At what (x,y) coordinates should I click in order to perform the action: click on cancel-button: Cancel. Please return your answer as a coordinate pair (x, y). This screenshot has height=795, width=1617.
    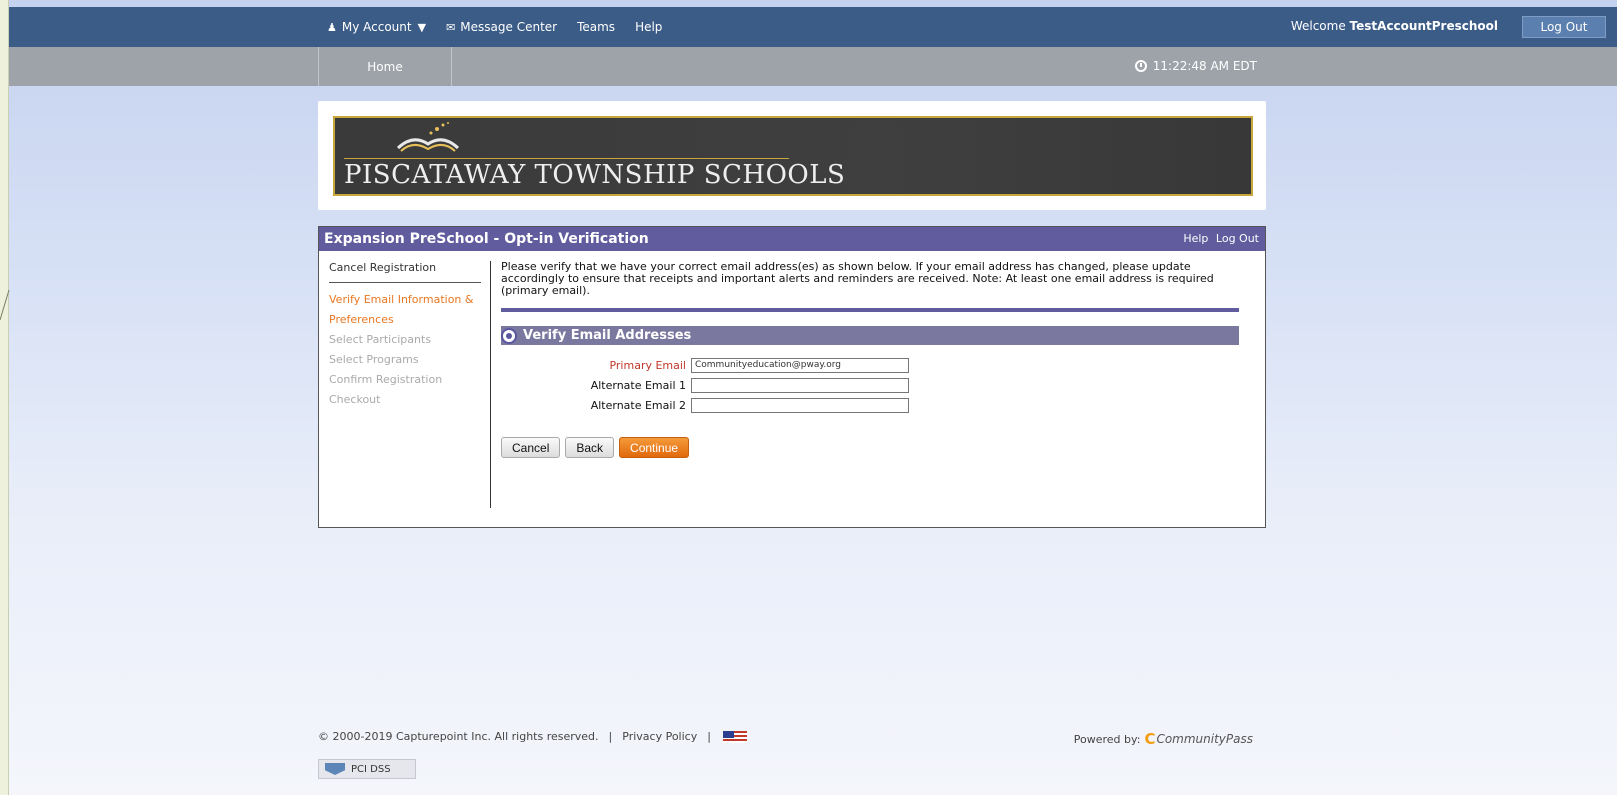
    Looking at the image, I should click on (531, 447).